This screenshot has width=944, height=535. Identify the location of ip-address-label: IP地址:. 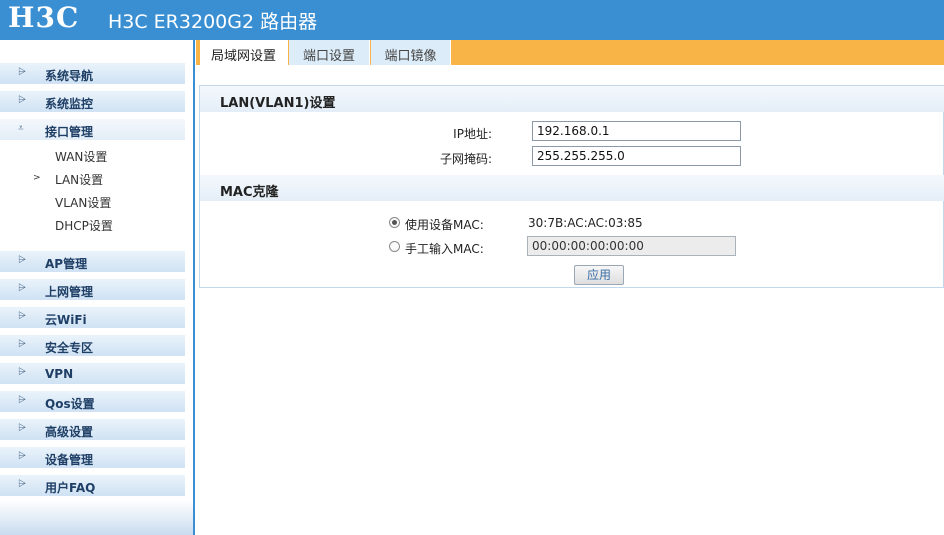
(472, 134).